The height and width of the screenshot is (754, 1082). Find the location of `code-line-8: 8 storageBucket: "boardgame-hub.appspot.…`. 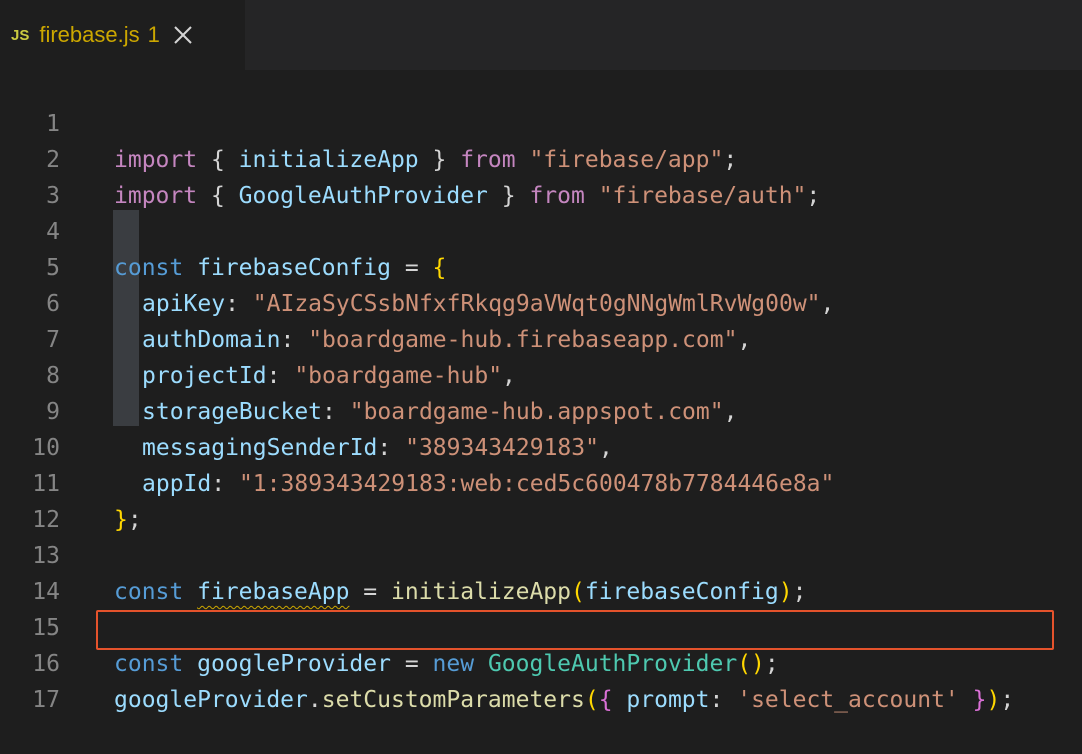

code-line-8: 8 storageBucket: "boardgame-hub.appspot.… is located at coordinates (541, 373).